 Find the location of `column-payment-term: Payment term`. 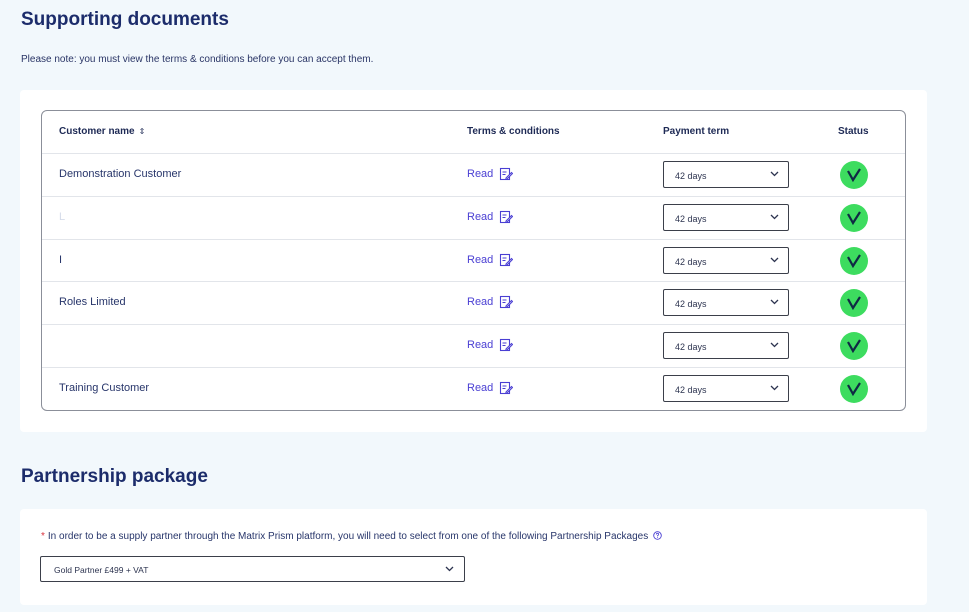

column-payment-term: Payment term is located at coordinates (696, 131).